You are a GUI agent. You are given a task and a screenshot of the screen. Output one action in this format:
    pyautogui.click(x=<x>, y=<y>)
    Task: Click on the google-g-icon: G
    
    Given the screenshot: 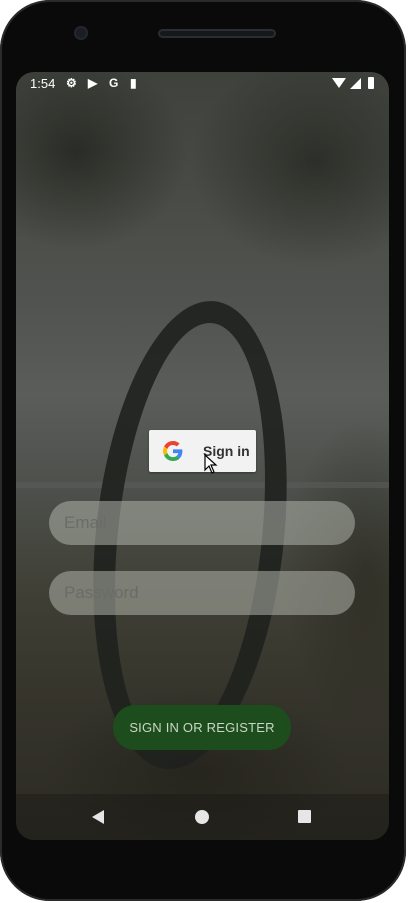 What is the action you would take?
    pyautogui.click(x=114, y=83)
    